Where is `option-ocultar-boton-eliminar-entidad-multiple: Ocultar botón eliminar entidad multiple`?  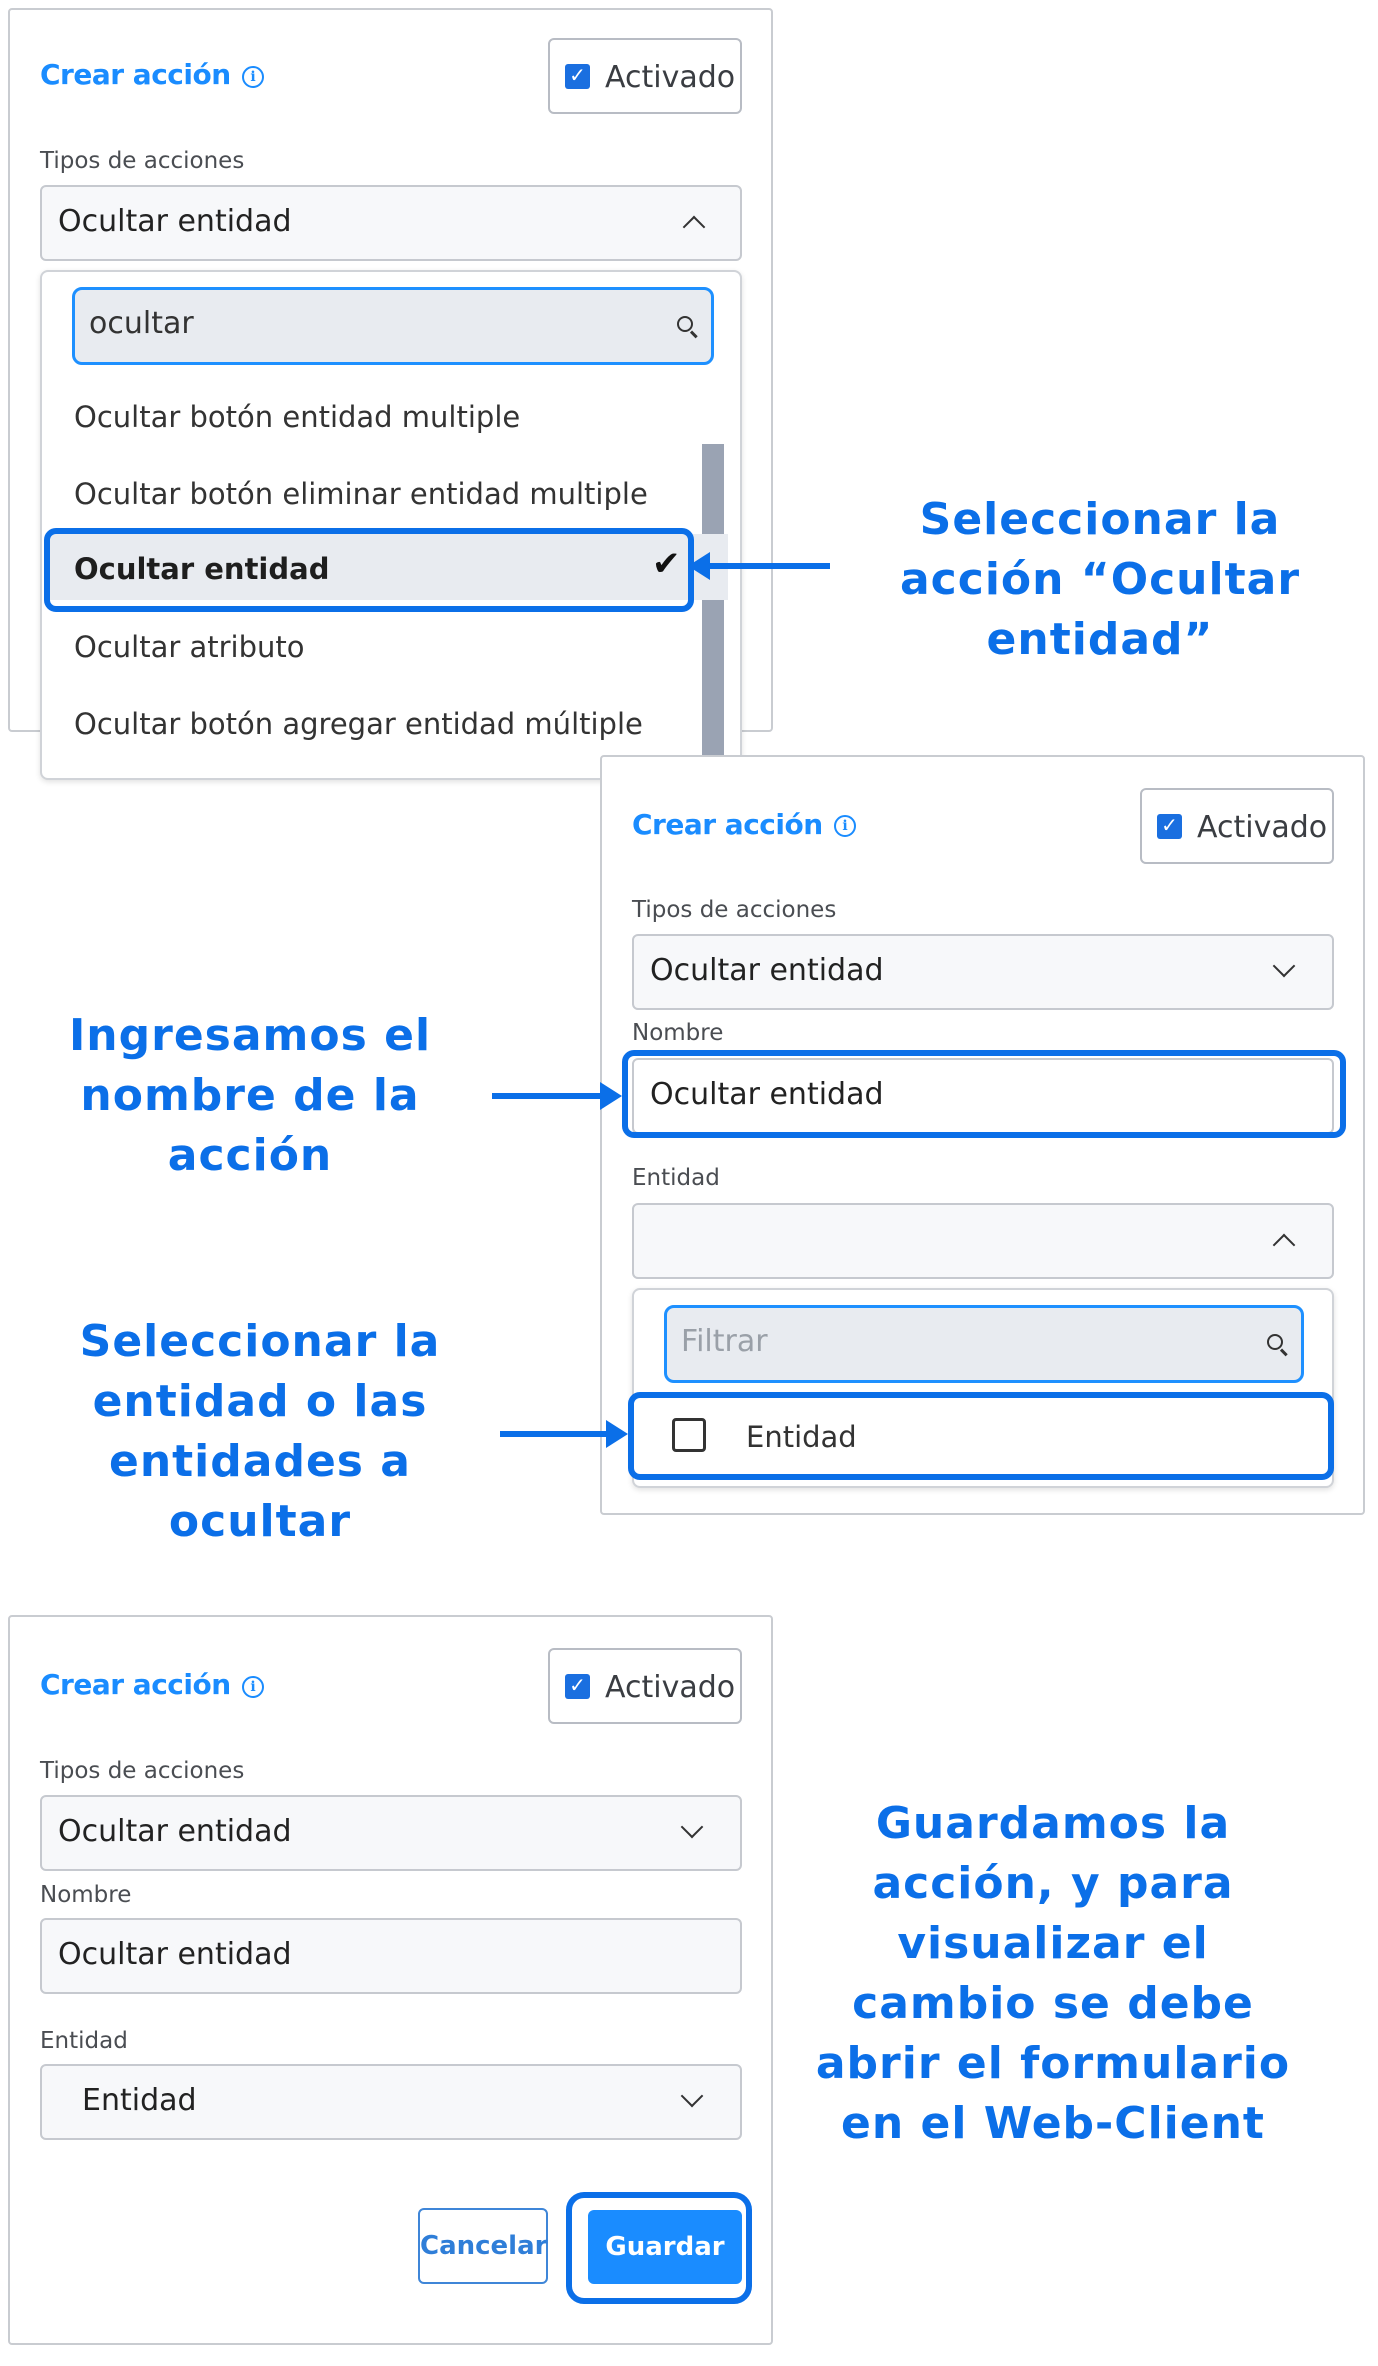
option-ocultar-boton-eliminar-entidad-multiple: Ocultar botón eliminar entidad multiple is located at coordinates (361, 494).